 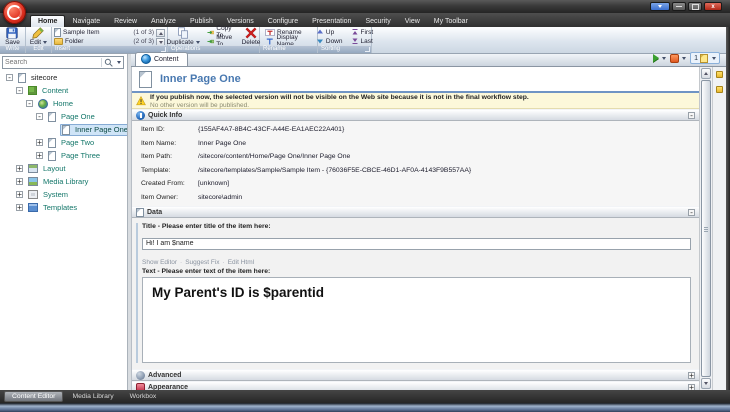 What do you see at coordinates (202, 262) in the screenshot?
I see `suggest-fix-link: Suggest Fix` at bounding box center [202, 262].